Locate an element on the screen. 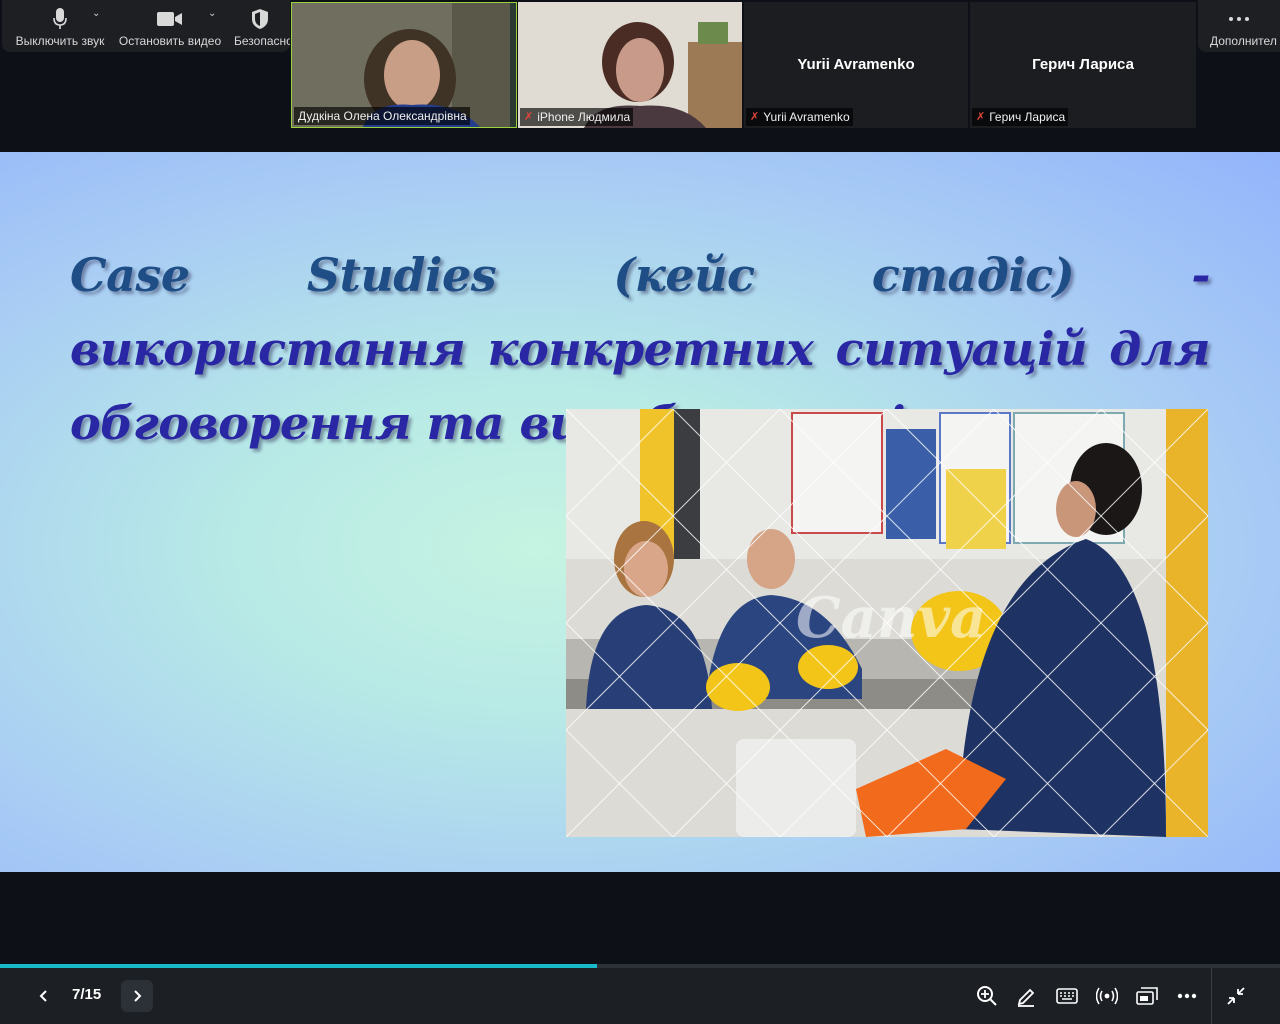 The height and width of the screenshot is (1024, 1280). switch-view-icon is located at coordinates (1147, 996).